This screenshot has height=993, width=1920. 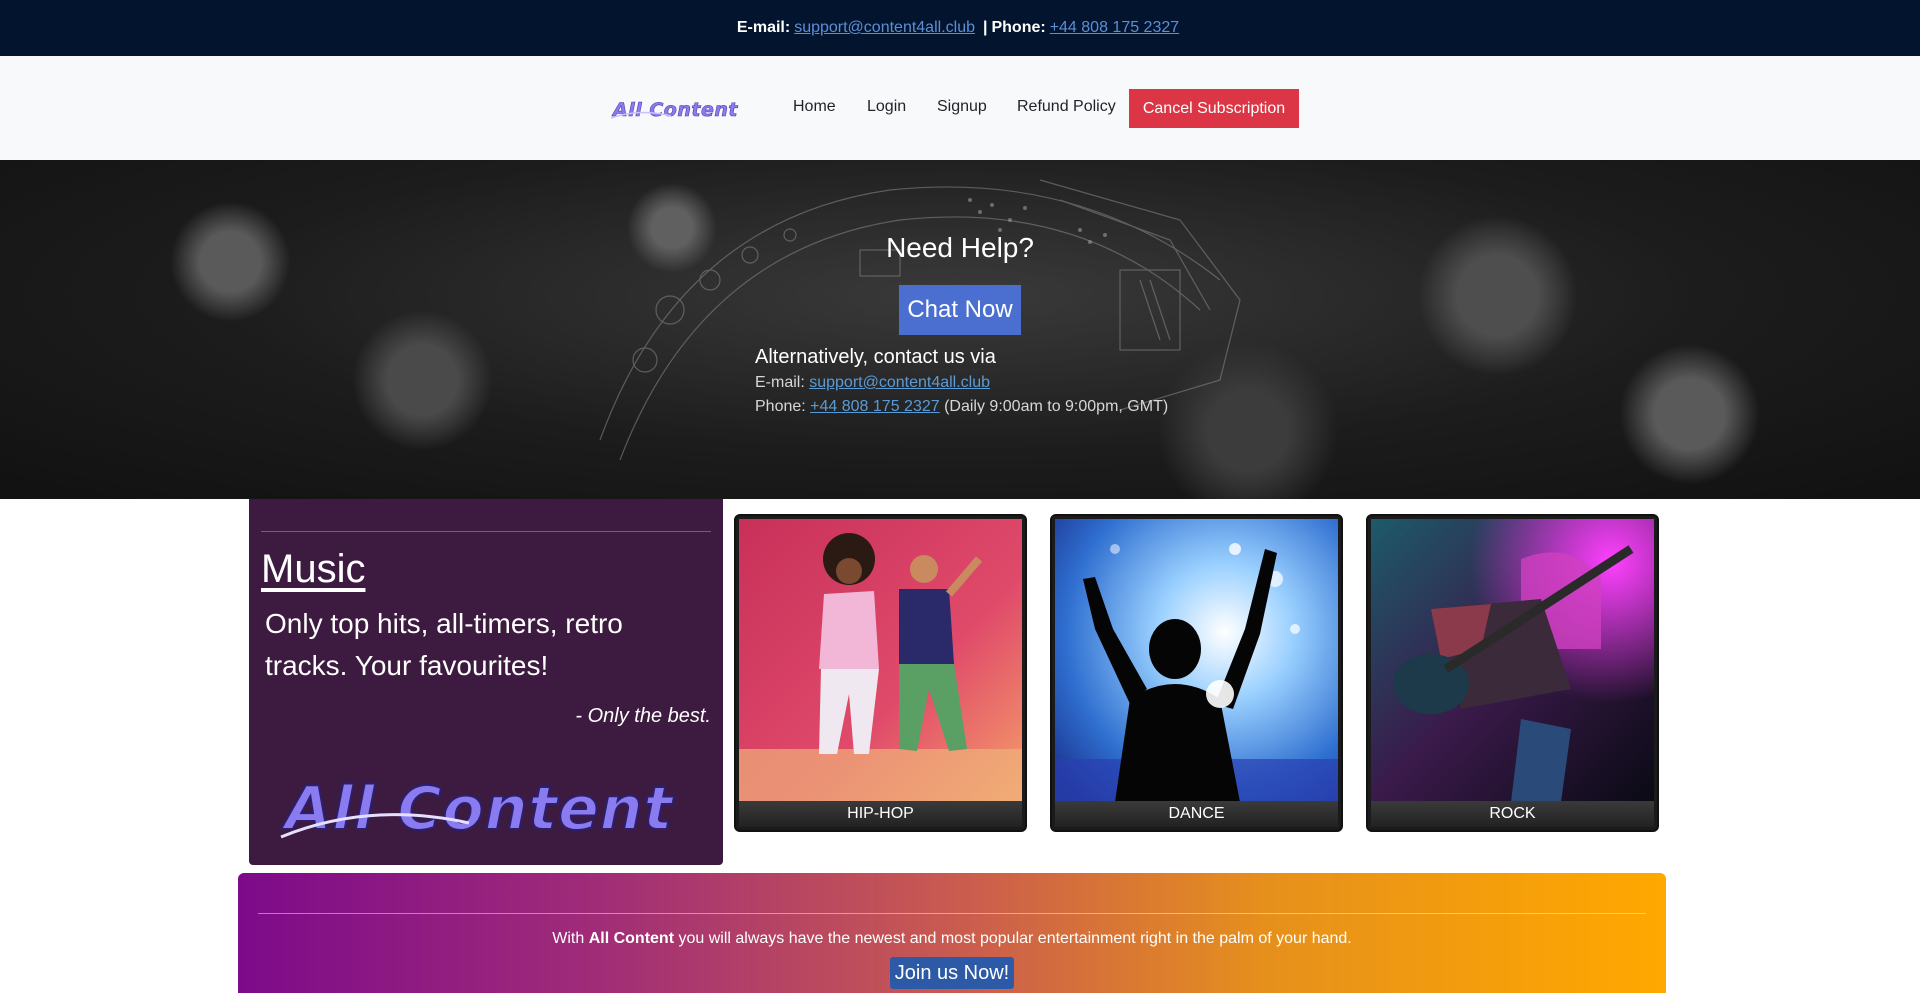 I want to click on nav-signup: Signup, so click(x=962, y=107).